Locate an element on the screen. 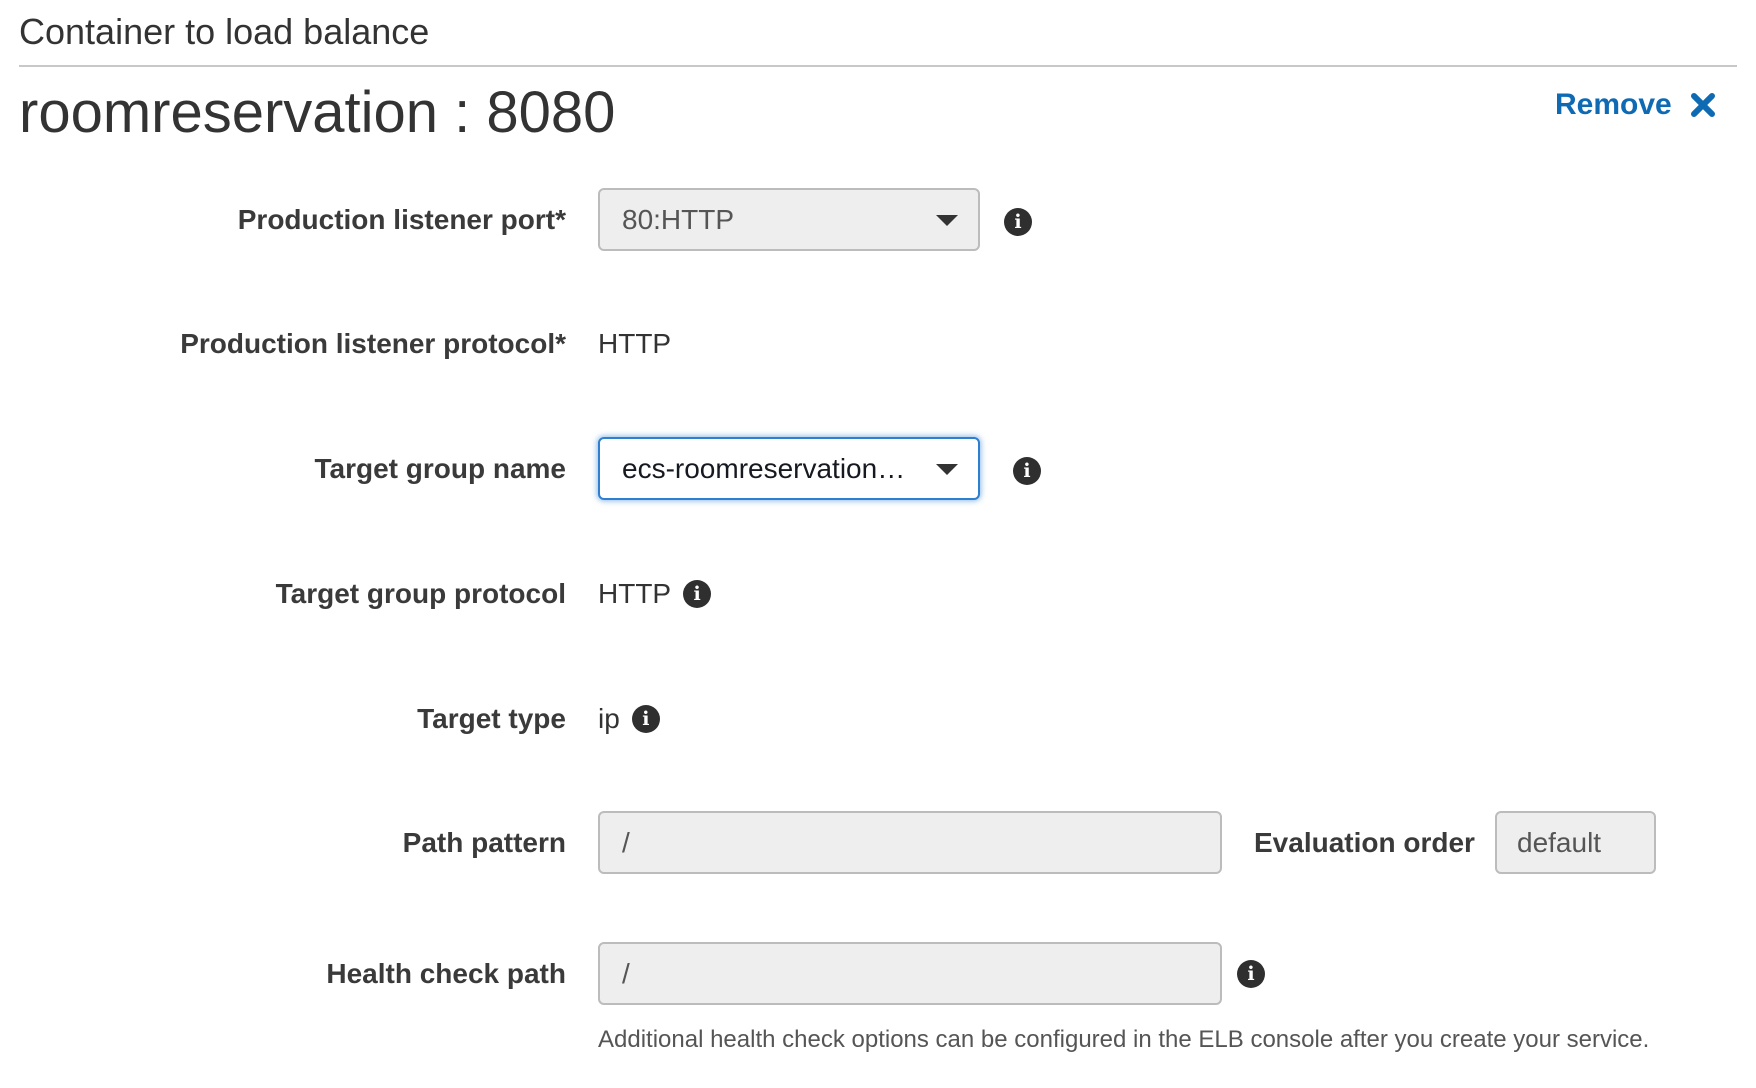  production-listener-port-row: Production listener port* 80:HTTP i is located at coordinates (878, 220).